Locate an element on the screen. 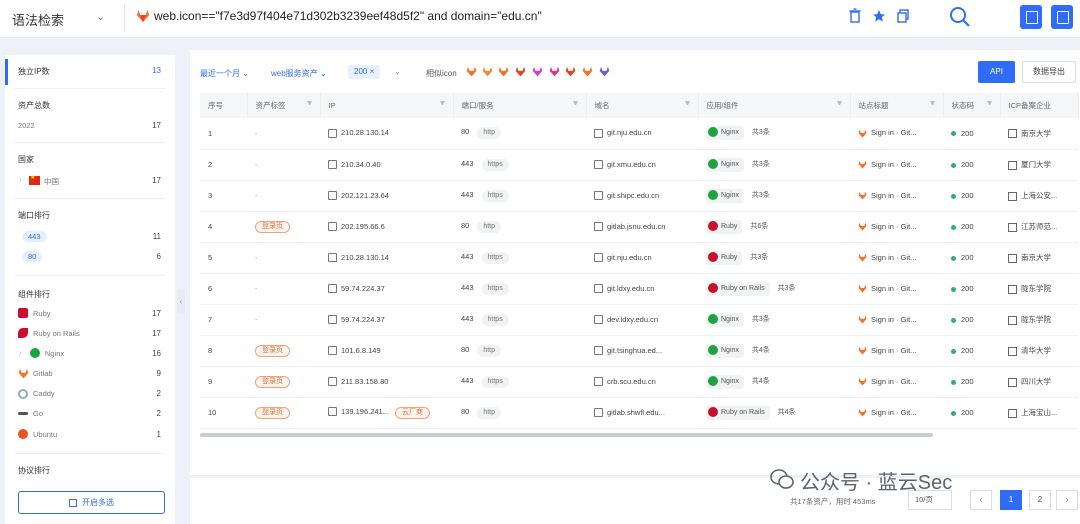 The width and height of the screenshot is (1080, 524). icp-company: 陇东学院 is located at coordinates (1036, 319).